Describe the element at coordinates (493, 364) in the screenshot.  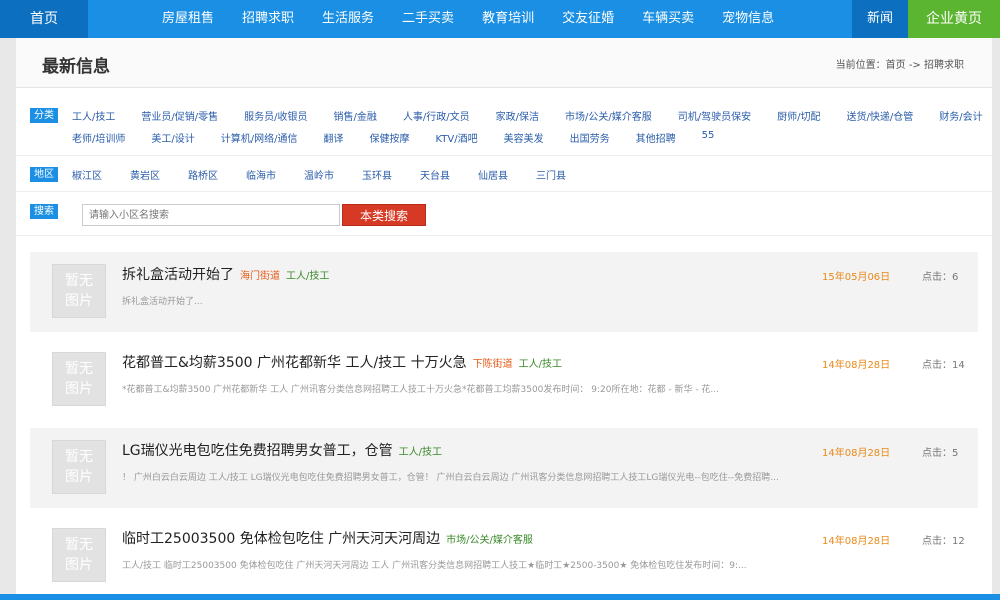
I see `listing-location: 下陈街道` at that location.